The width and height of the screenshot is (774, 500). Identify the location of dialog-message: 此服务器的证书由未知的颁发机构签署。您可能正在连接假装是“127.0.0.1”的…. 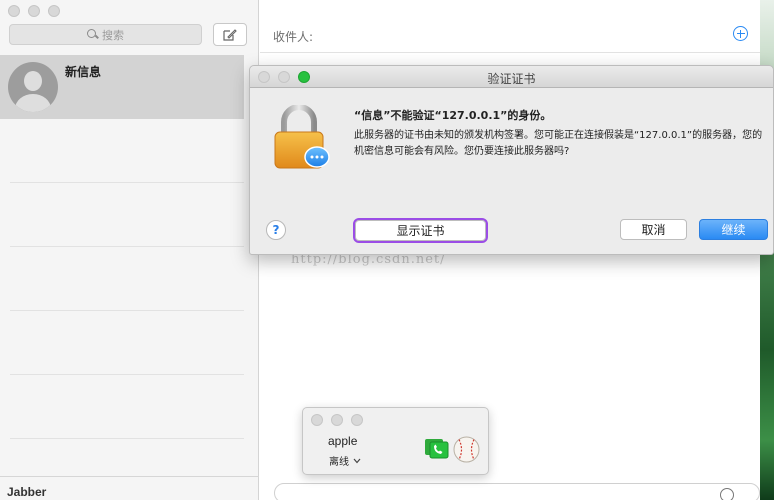
(558, 143).